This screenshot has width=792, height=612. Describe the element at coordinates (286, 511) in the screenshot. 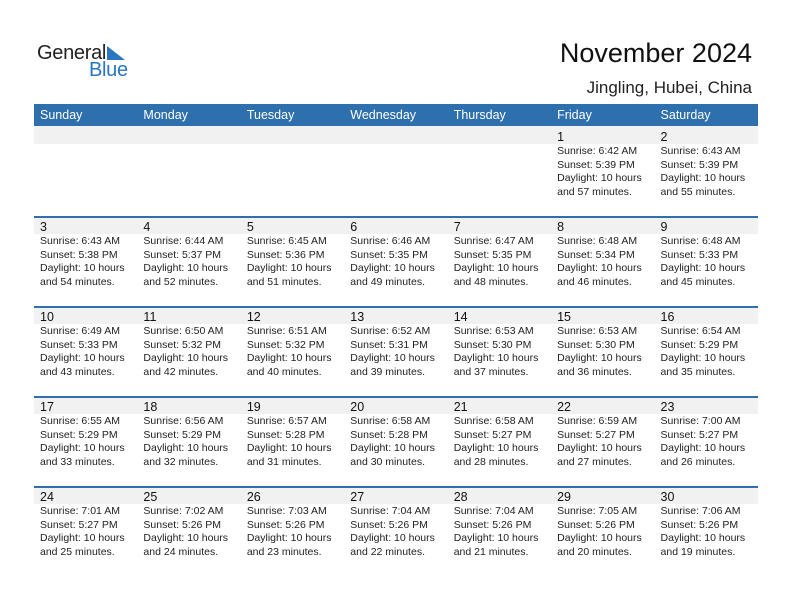

I see `sunrise-text: Sunrise: 7:03 AM` at that location.